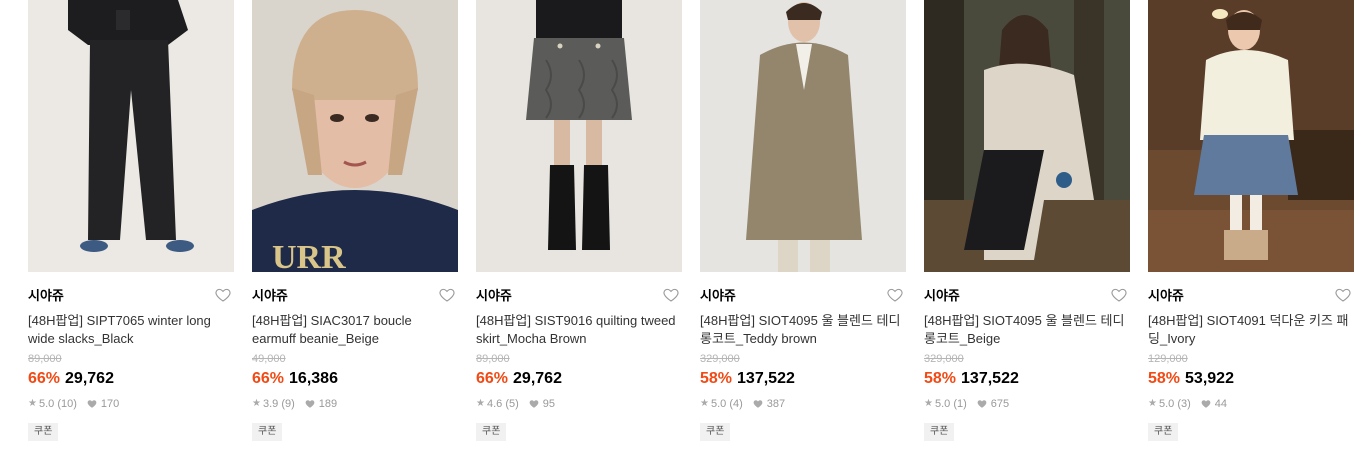 This screenshot has width=1367, height=460. What do you see at coordinates (1027, 404) in the screenshot?
I see `product-meta: ★ 5.0 (1) 675` at bounding box center [1027, 404].